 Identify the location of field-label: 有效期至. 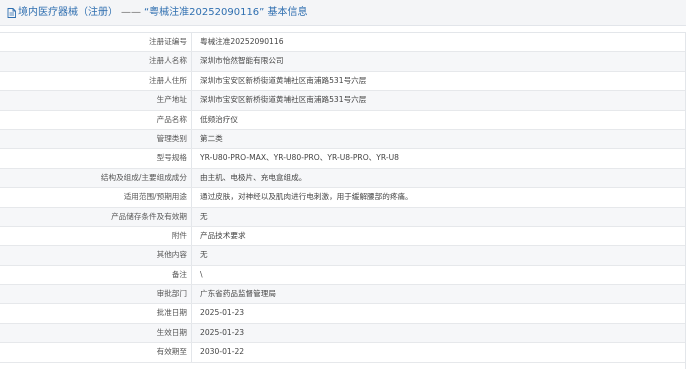
(96, 352).